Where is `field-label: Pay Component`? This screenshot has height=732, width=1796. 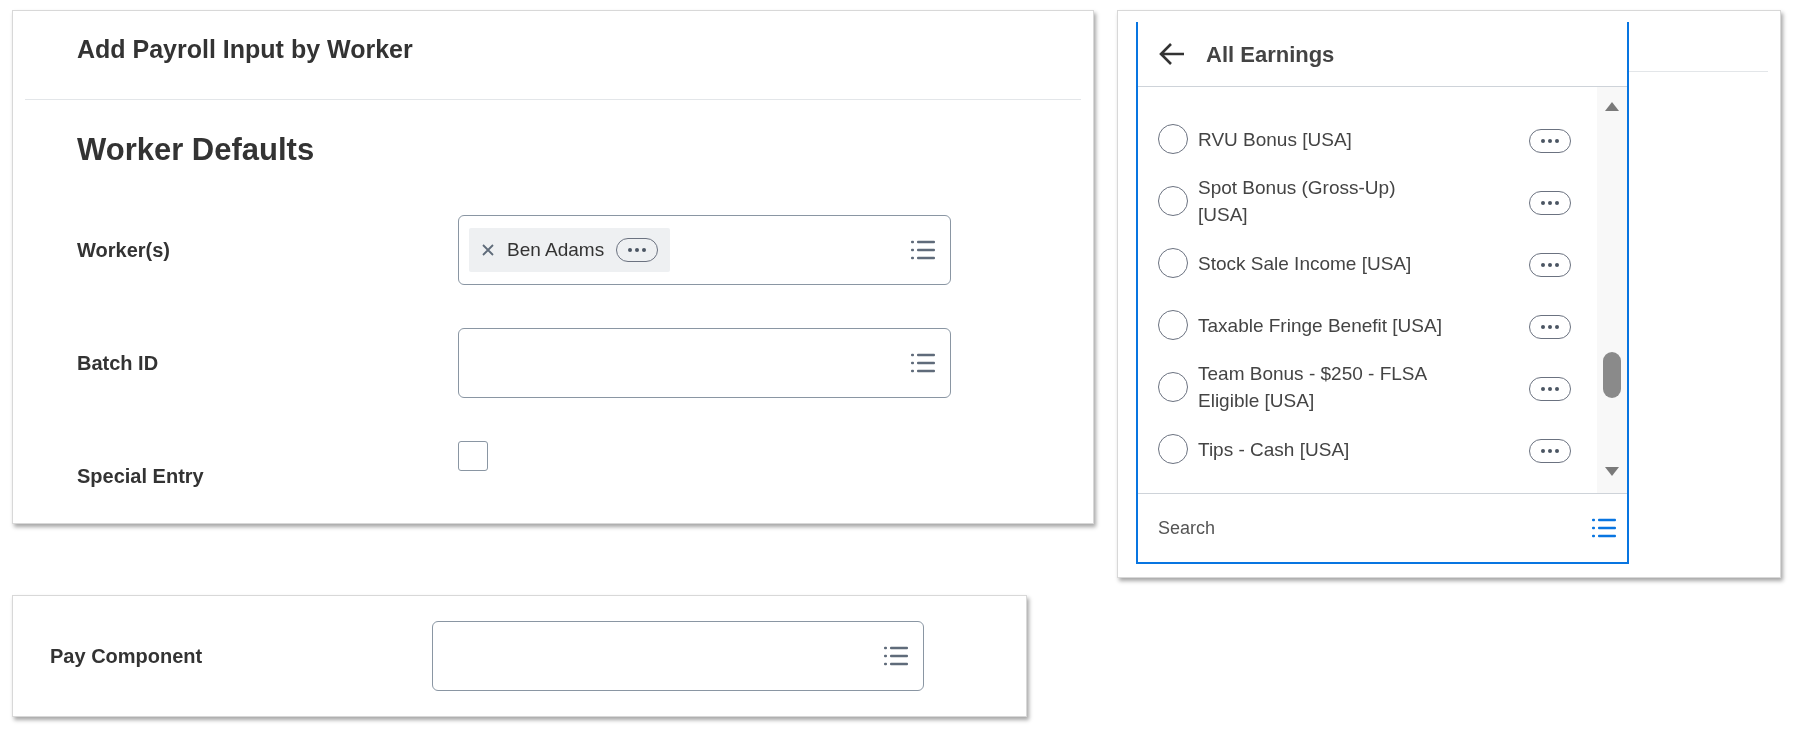 field-label: Pay Component is located at coordinates (127, 656).